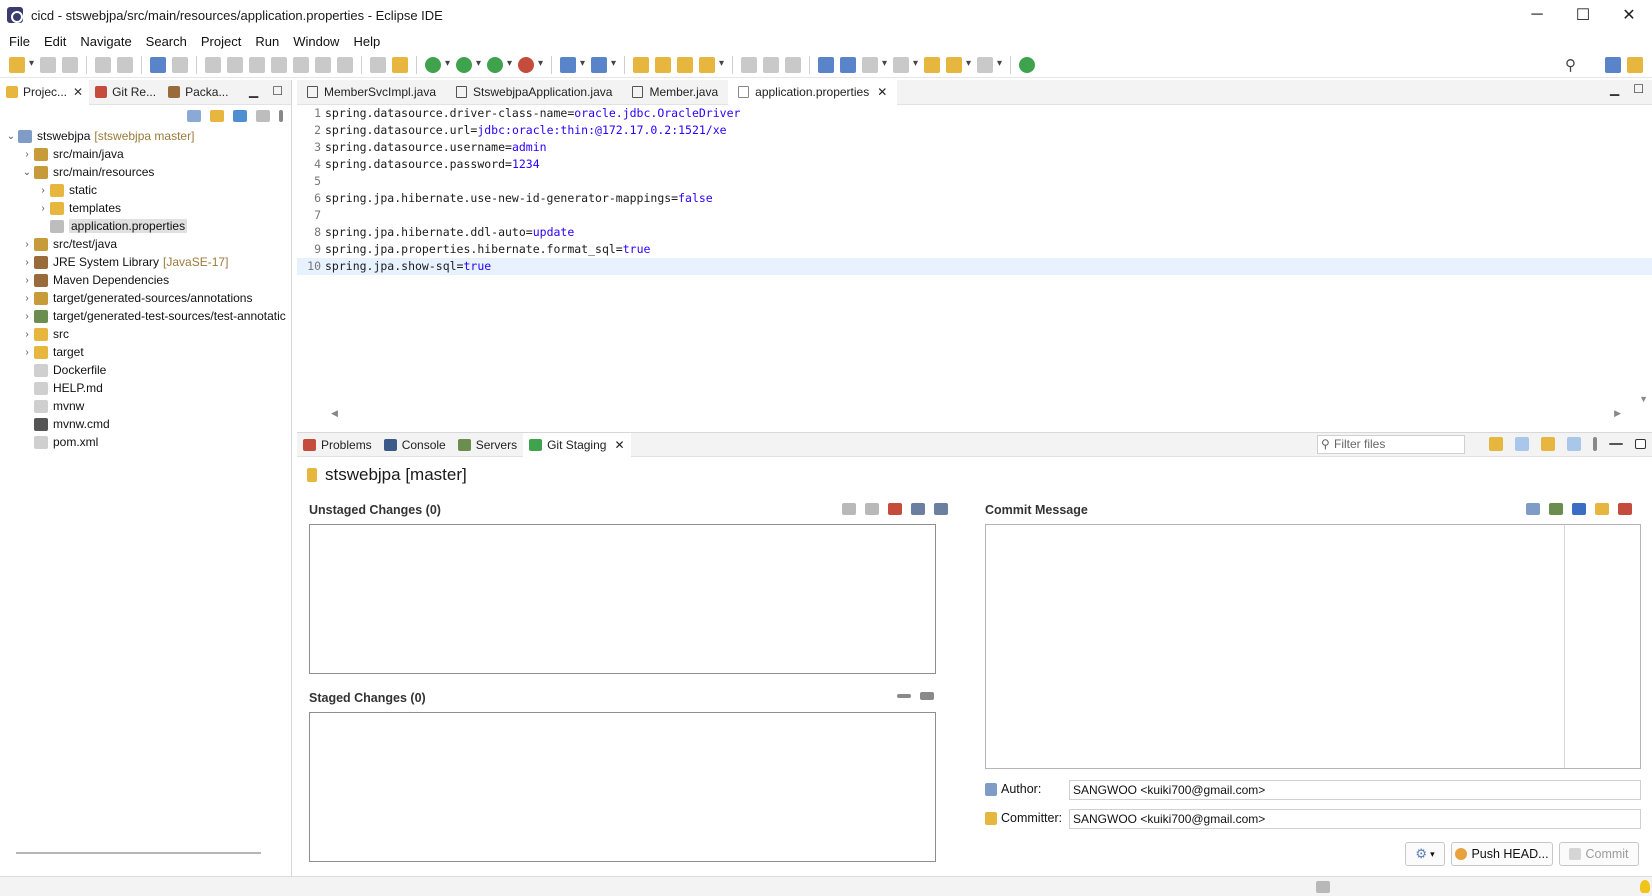 Image resolution: width=1652 pixels, height=896 pixels. Describe the element at coordinates (415, 445) in the screenshot. I see `tab-console: Console` at that location.